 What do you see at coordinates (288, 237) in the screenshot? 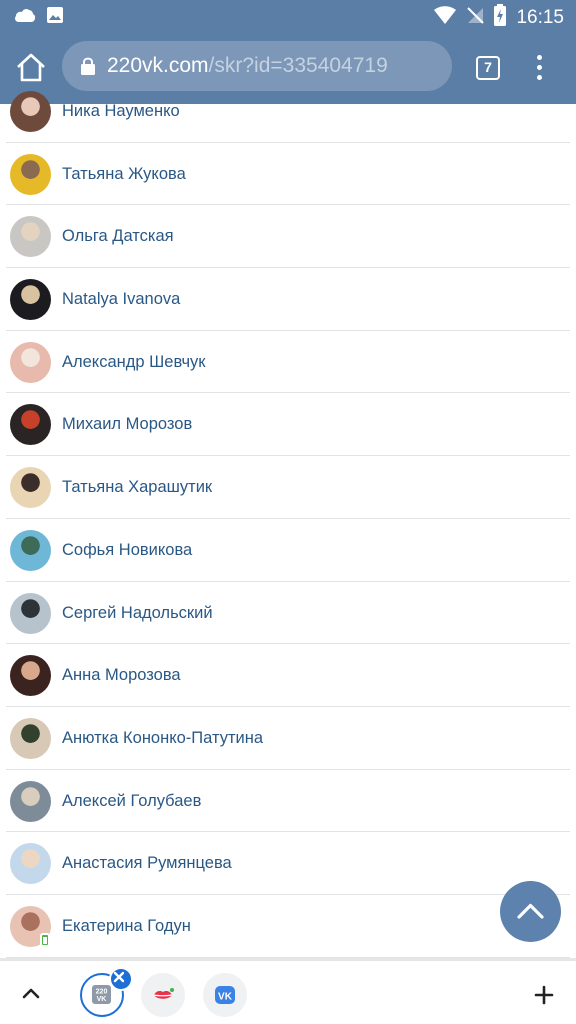
I see `list-item: Ольга Датская` at bounding box center [288, 237].